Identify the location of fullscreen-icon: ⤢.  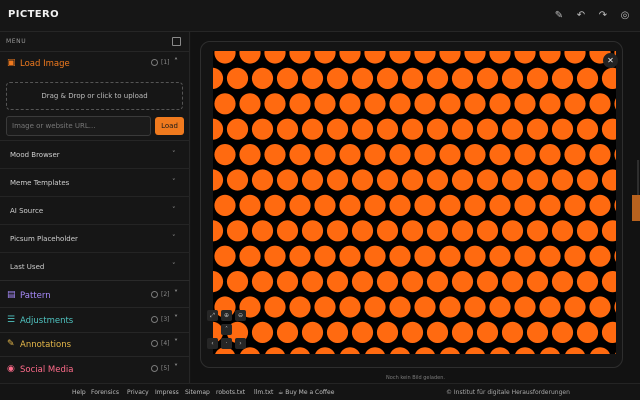
(212, 315).